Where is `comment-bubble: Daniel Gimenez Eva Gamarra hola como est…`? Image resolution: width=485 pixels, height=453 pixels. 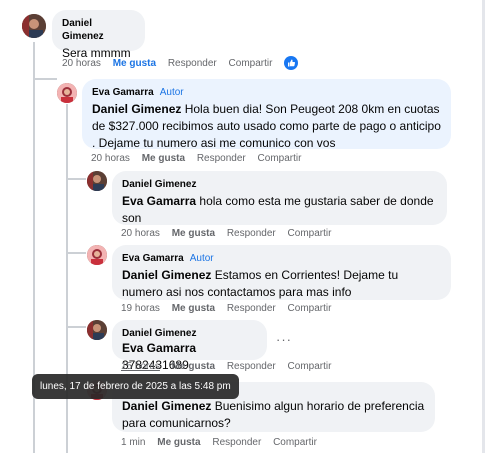 comment-bubble: Daniel Gimenez Eva Gamarra hola como est… is located at coordinates (279, 198).